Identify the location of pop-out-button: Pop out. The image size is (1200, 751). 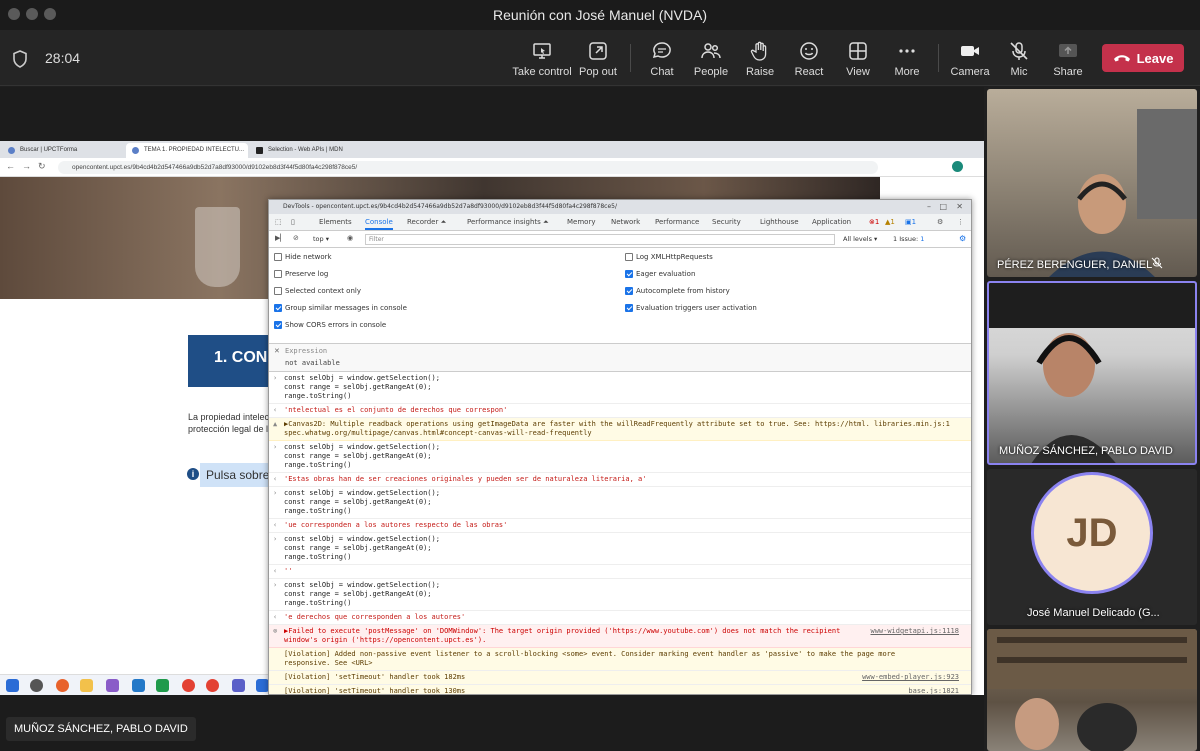
(598, 58).